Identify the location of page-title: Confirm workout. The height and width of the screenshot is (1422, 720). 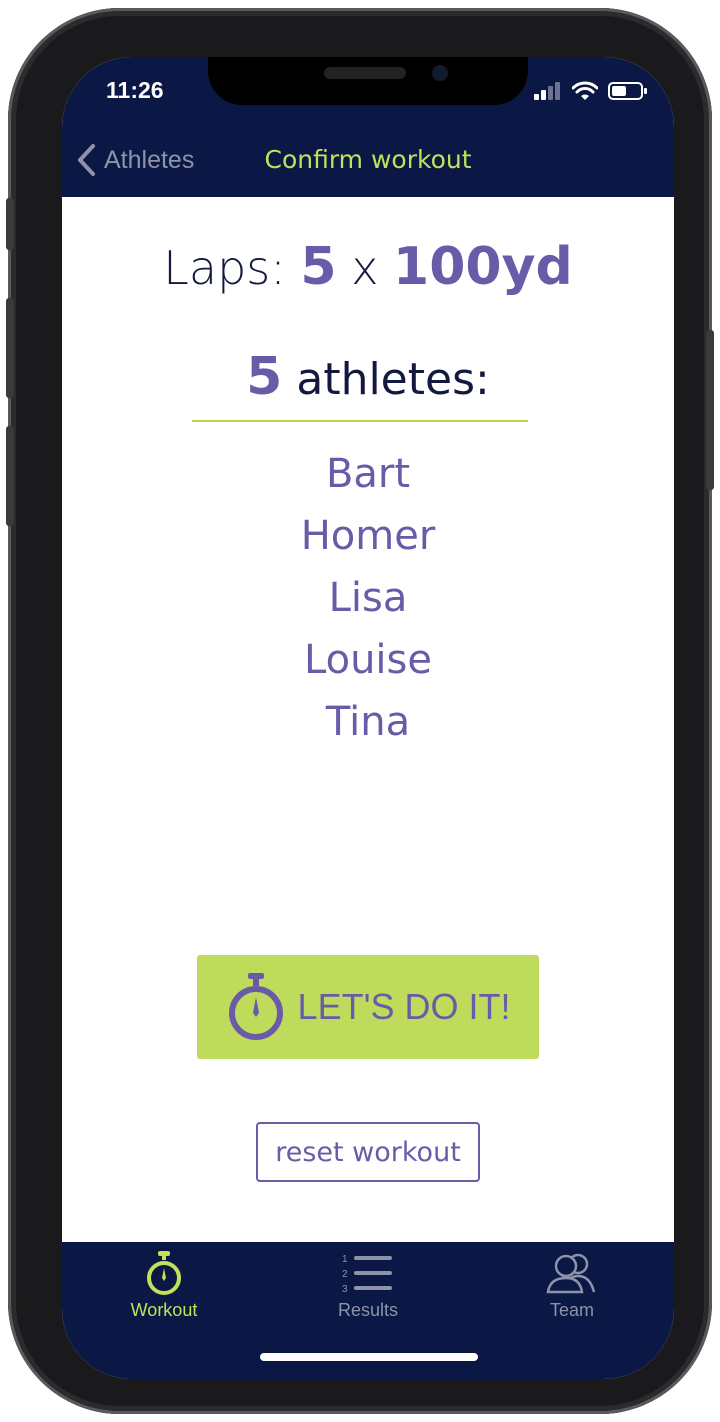
(368, 159).